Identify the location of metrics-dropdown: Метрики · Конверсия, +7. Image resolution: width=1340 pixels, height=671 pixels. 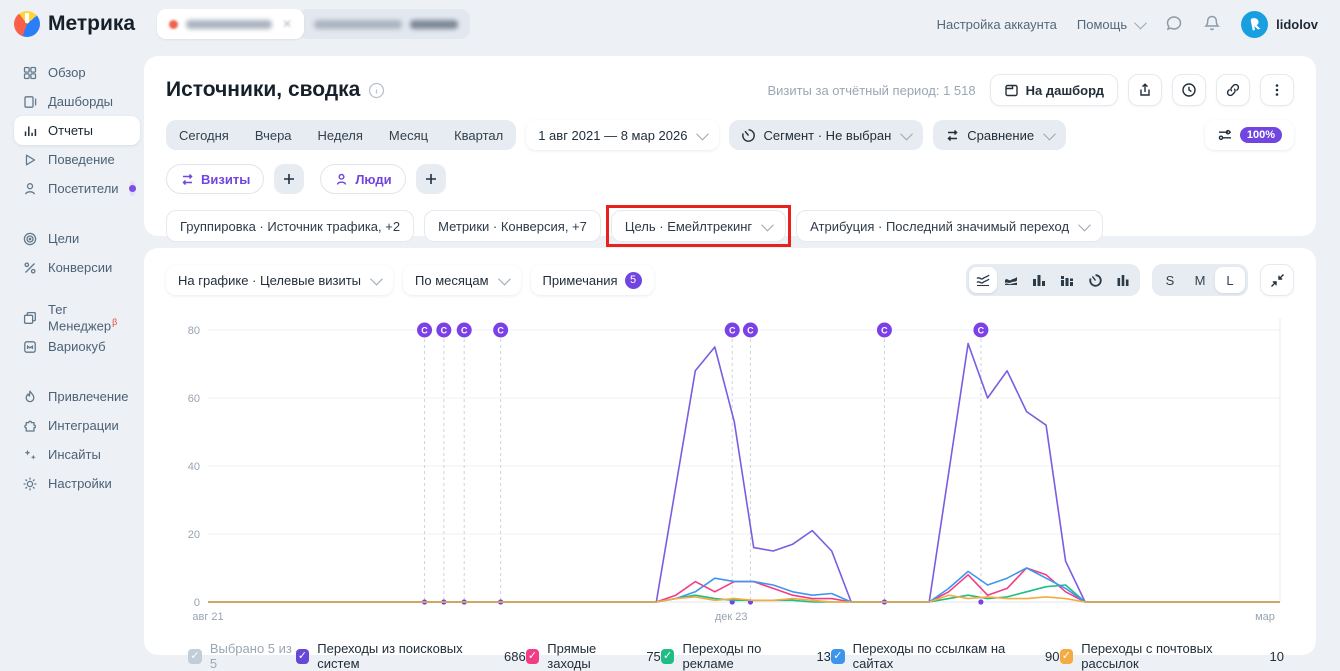
(512, 226).